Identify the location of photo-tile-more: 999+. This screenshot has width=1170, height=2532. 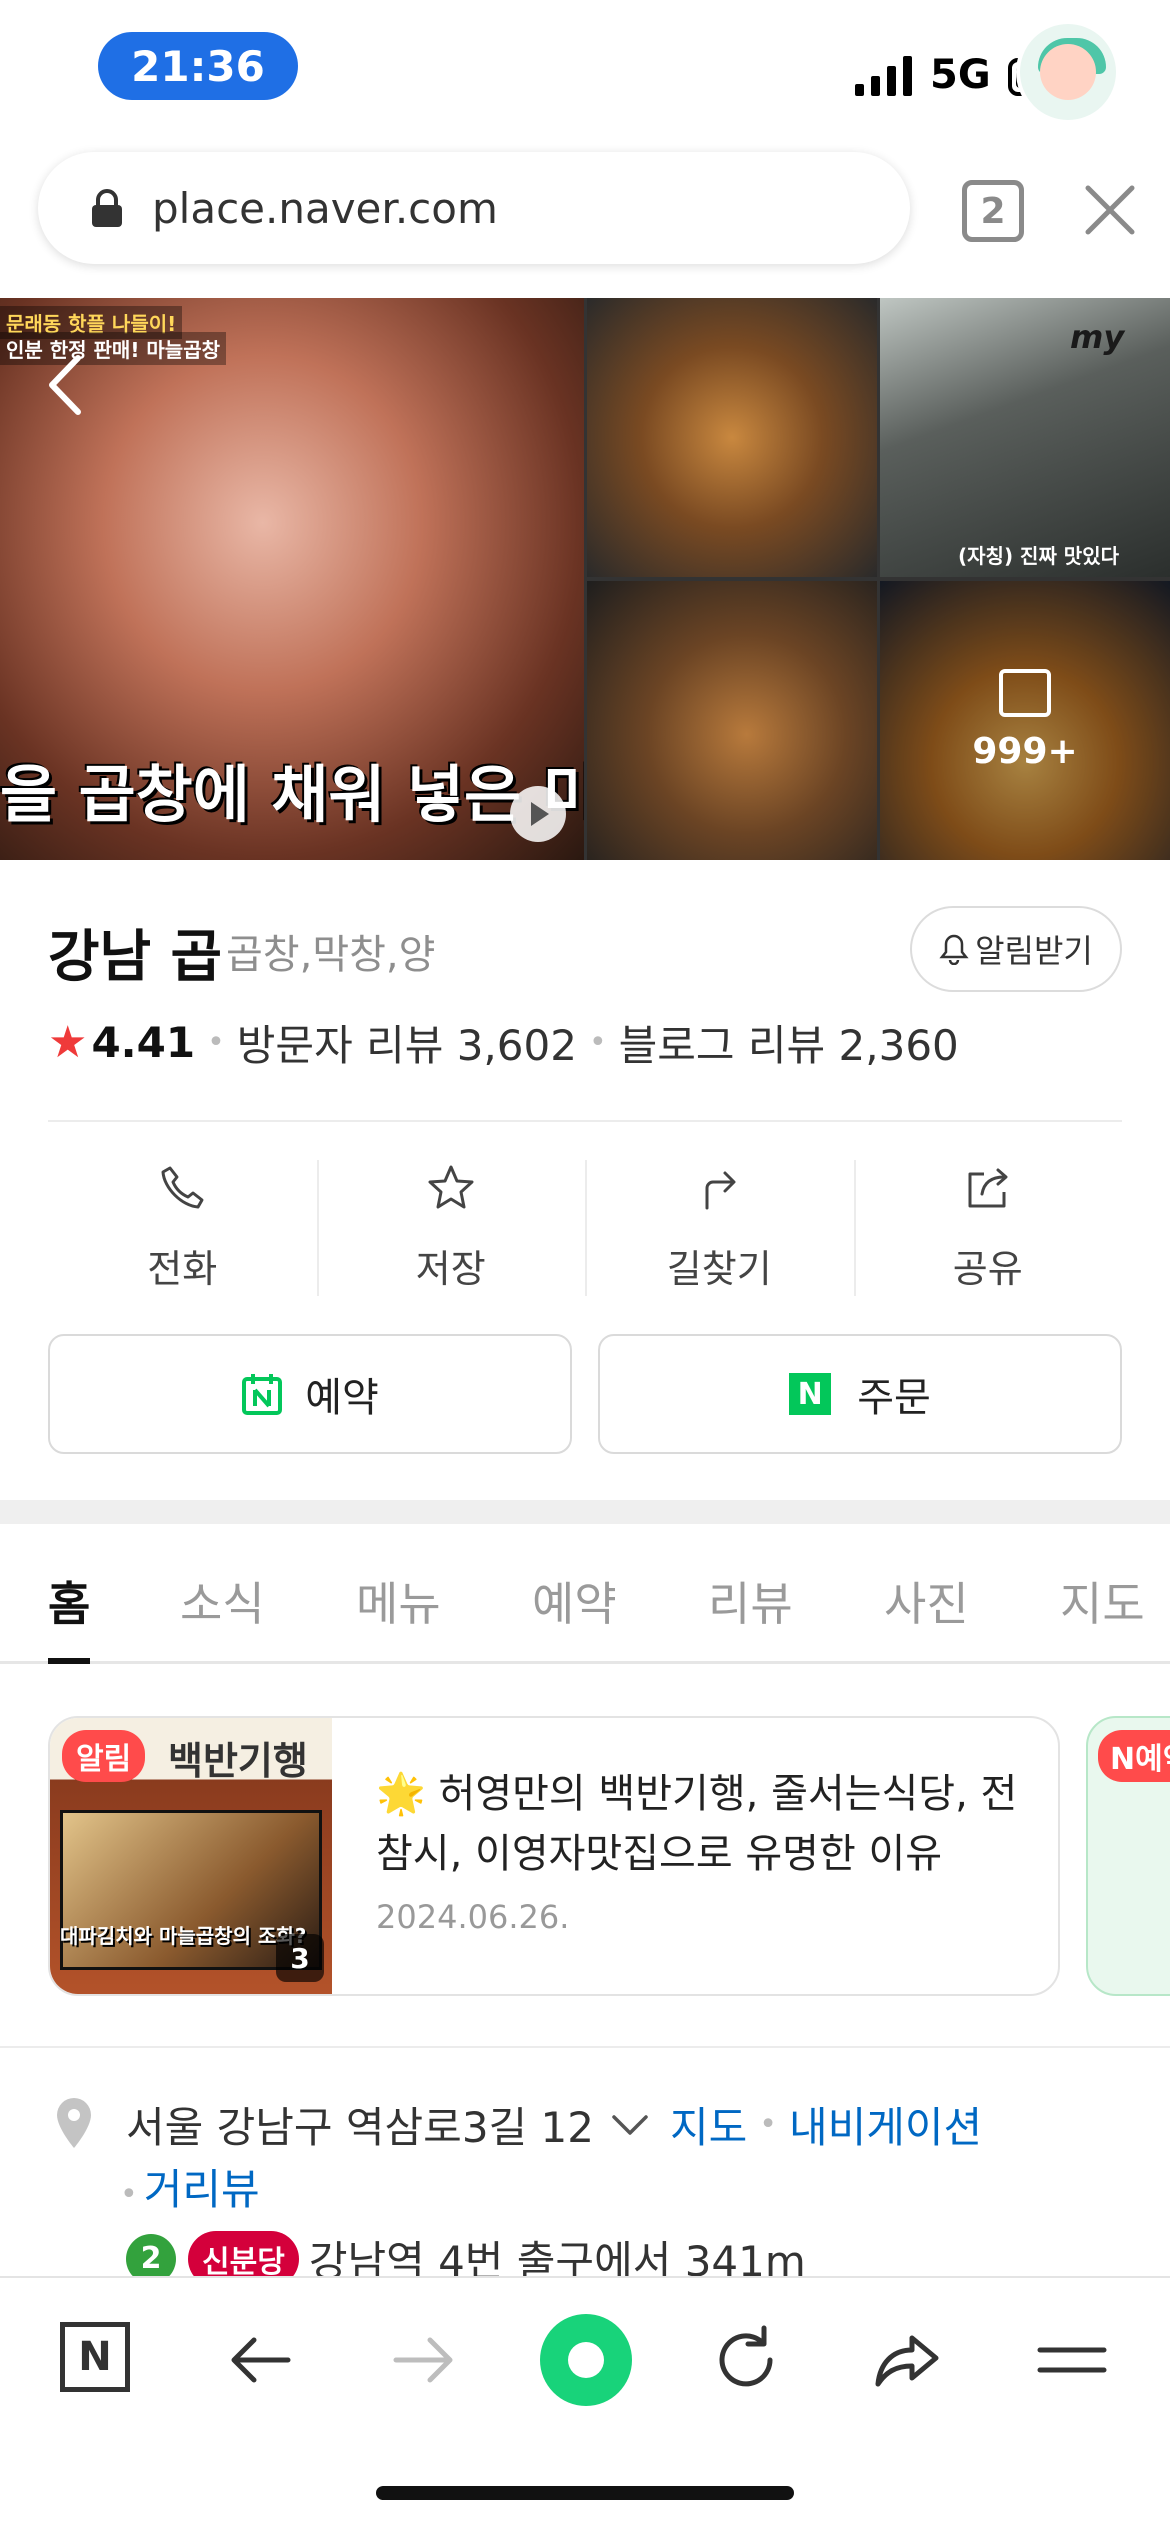
(1025, 720).